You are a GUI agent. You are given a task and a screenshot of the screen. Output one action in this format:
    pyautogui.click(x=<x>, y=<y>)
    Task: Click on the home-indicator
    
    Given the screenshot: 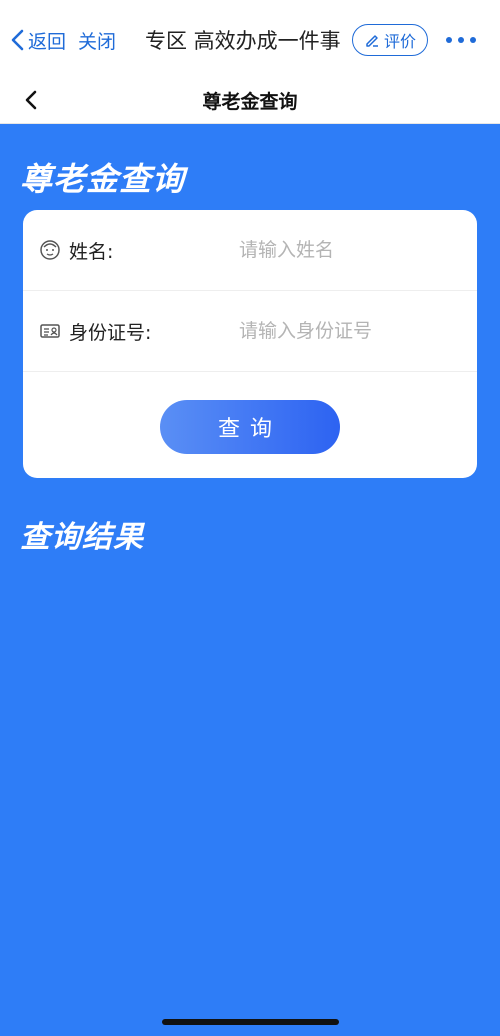 What is the action you would take?
    pyautogui.click(x=250, y=1022)
    